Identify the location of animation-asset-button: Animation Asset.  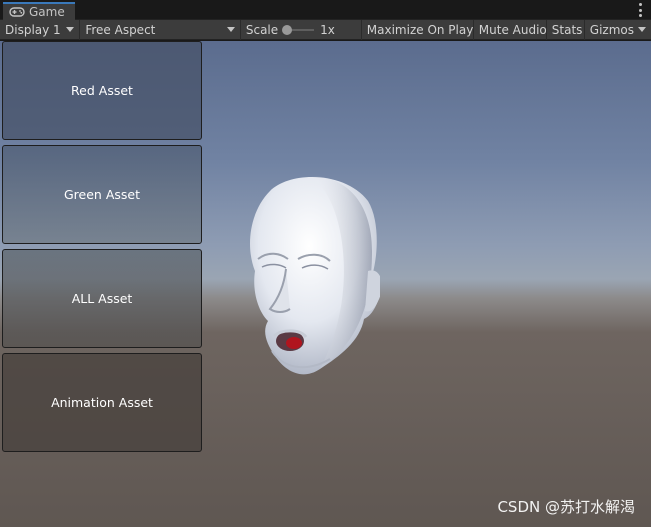
(102, 402).